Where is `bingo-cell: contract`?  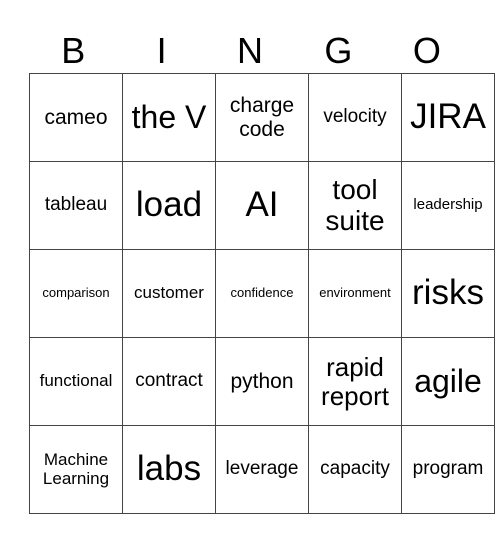
bingo-cell: contract is located at coordinates (169, 381).